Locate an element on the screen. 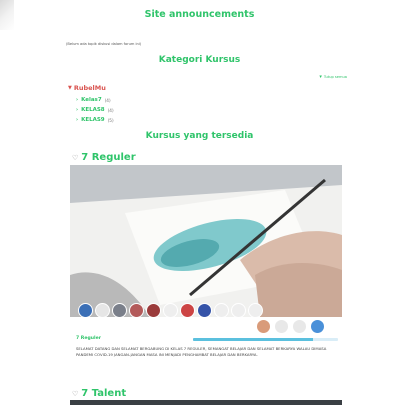  category-item-label: KELAS8 is located at coordinates (93, 110).